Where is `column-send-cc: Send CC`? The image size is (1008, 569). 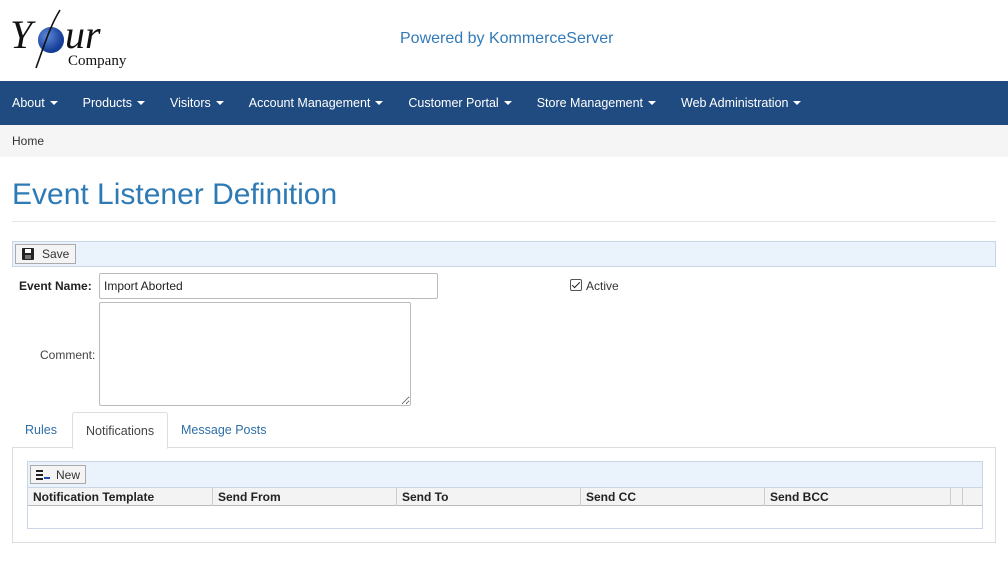
column-send-cc: Send CC is located at coordinates (673, 497).